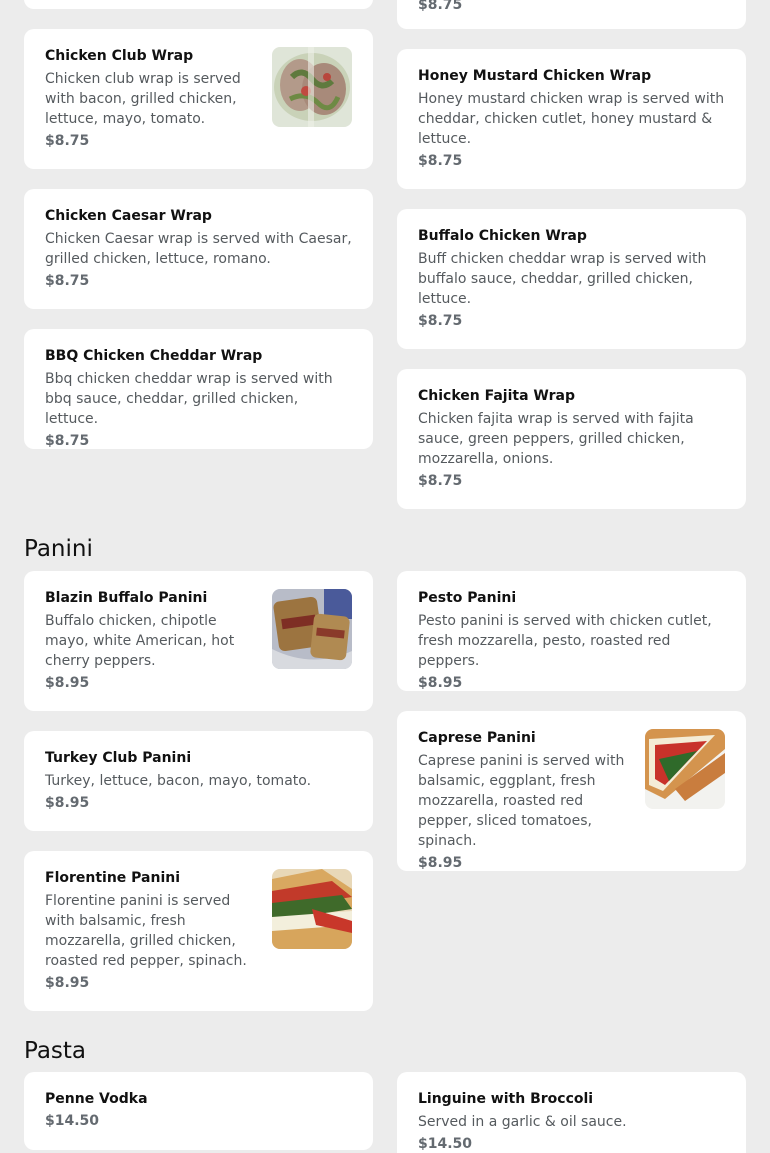 The width and height of the screenshot is (770, 1153). What do you see at coordinates (312, 629) in the screenshot?
I see `blazin-buffalo-panini-photo` at bounding box center [312, 629].